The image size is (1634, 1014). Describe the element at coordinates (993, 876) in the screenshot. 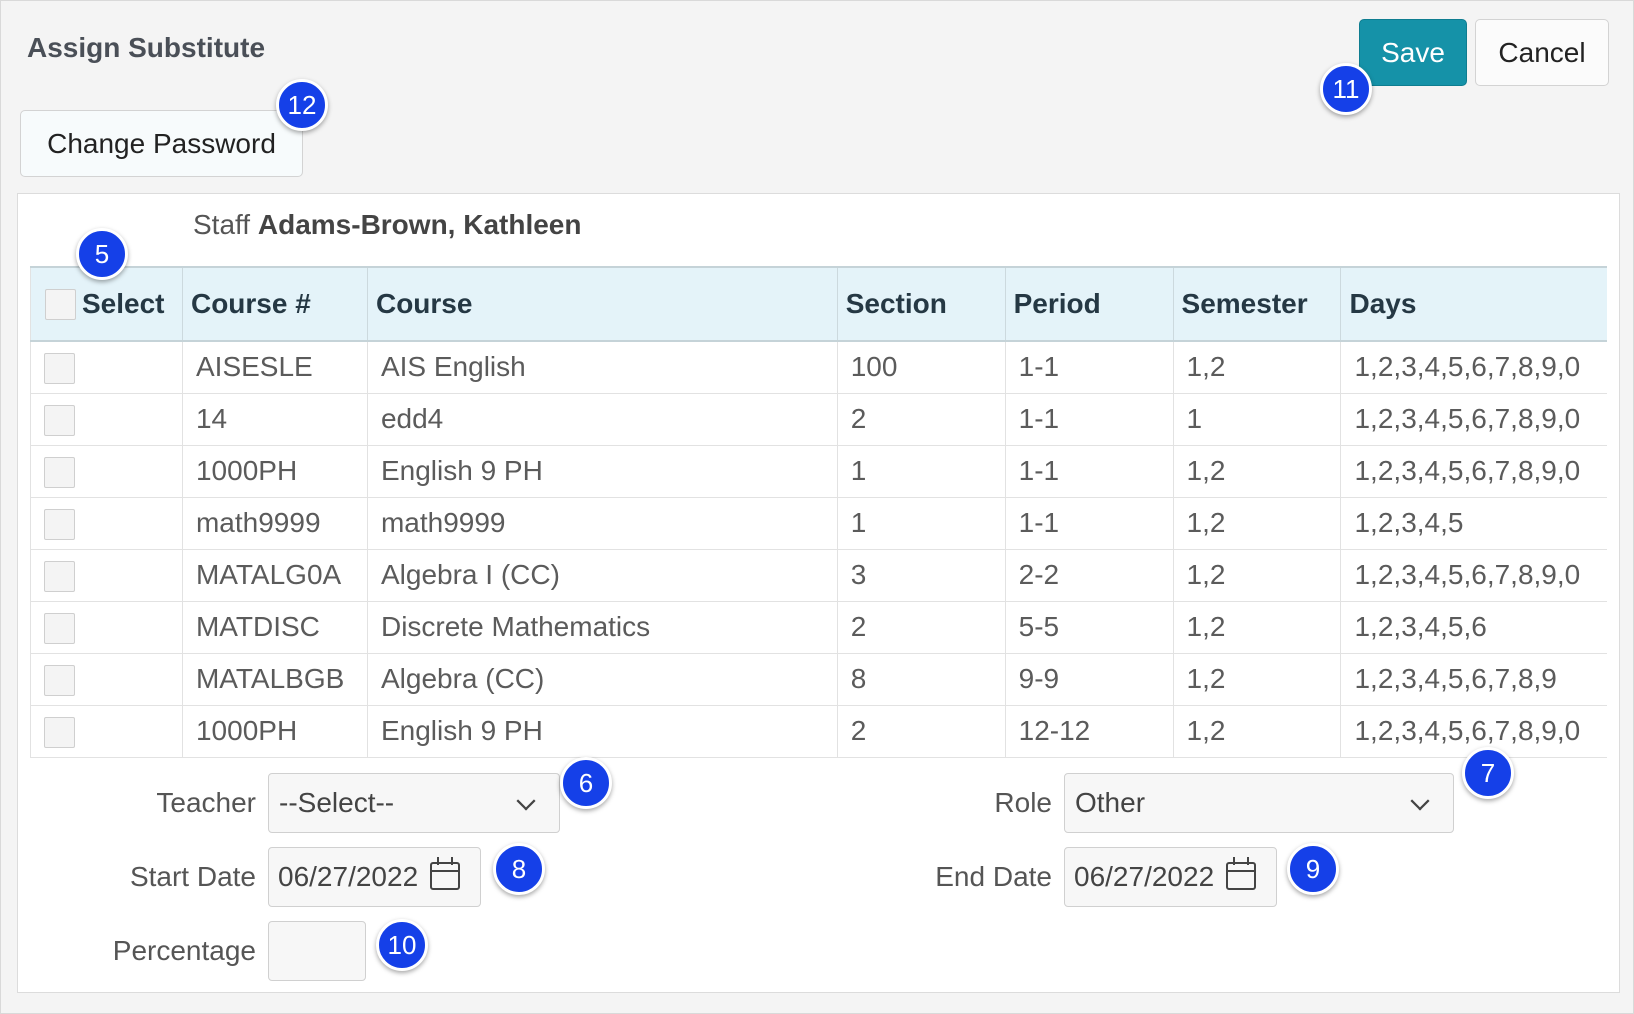

I see `end-date-label: End Date` at that location.